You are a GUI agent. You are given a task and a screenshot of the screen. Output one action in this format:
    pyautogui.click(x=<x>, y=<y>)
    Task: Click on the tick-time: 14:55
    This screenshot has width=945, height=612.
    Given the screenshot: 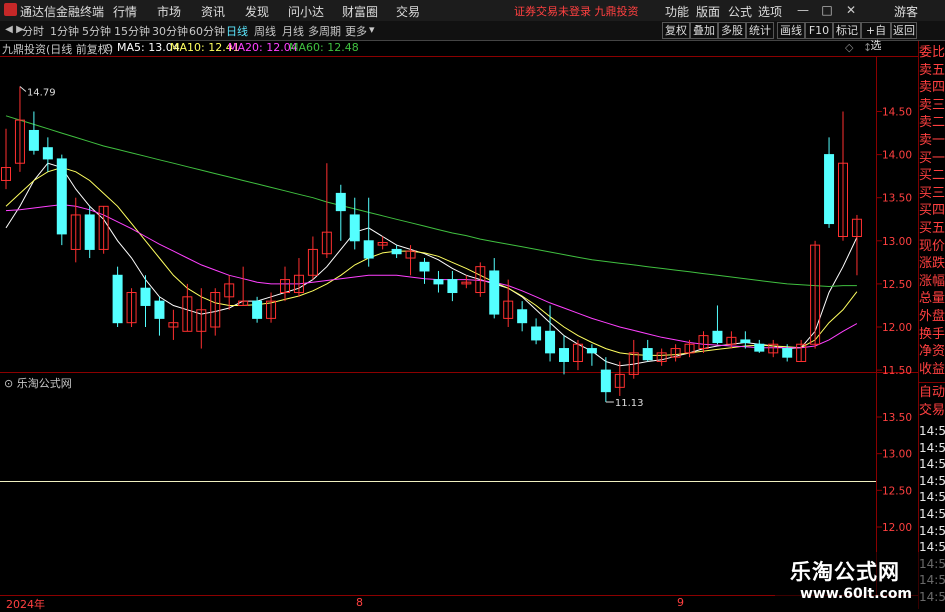 What is the action you would take?
    pyautogui.click(x=932, y=431)
    